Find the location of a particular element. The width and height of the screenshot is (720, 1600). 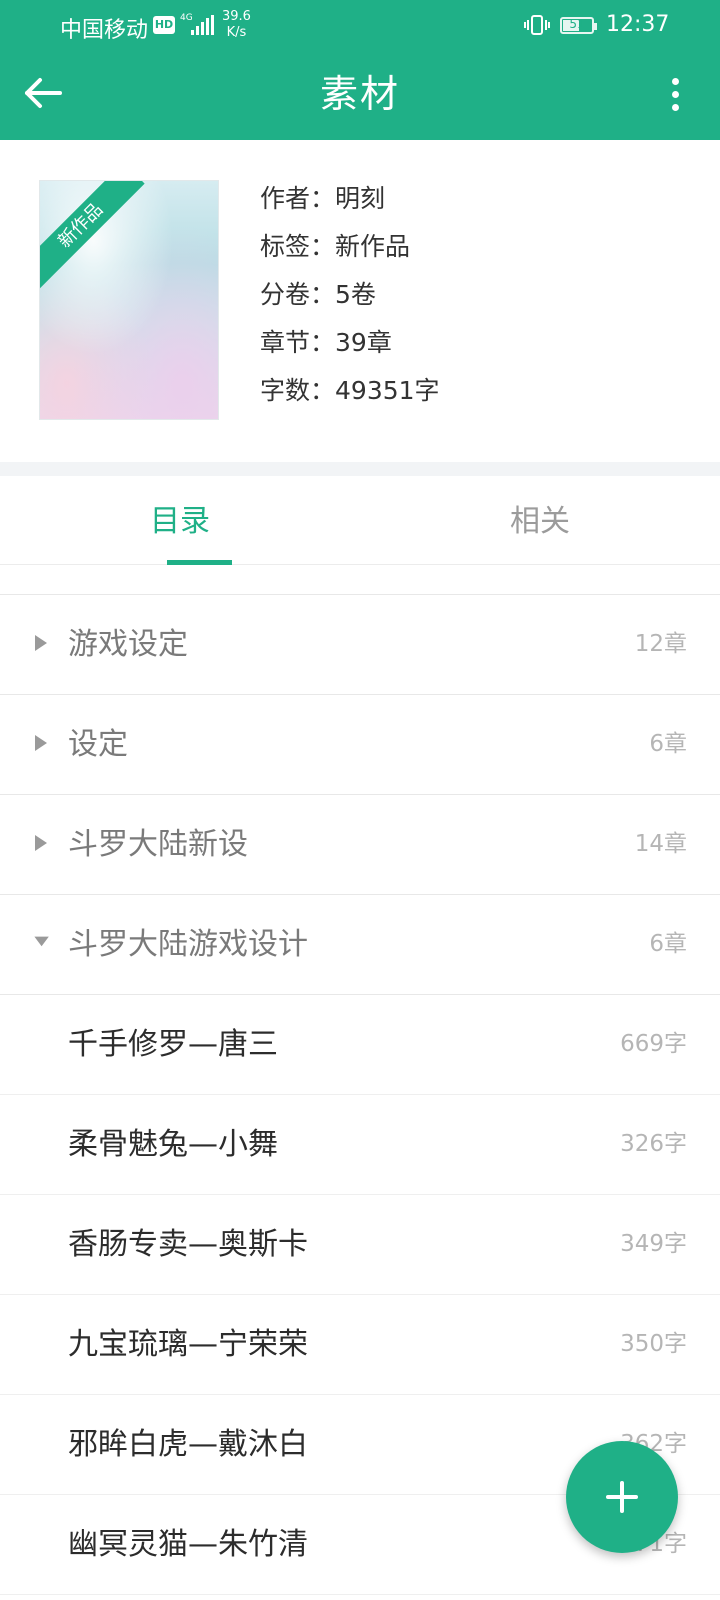

battery-level: 51 is located at coordinates (577, 24).